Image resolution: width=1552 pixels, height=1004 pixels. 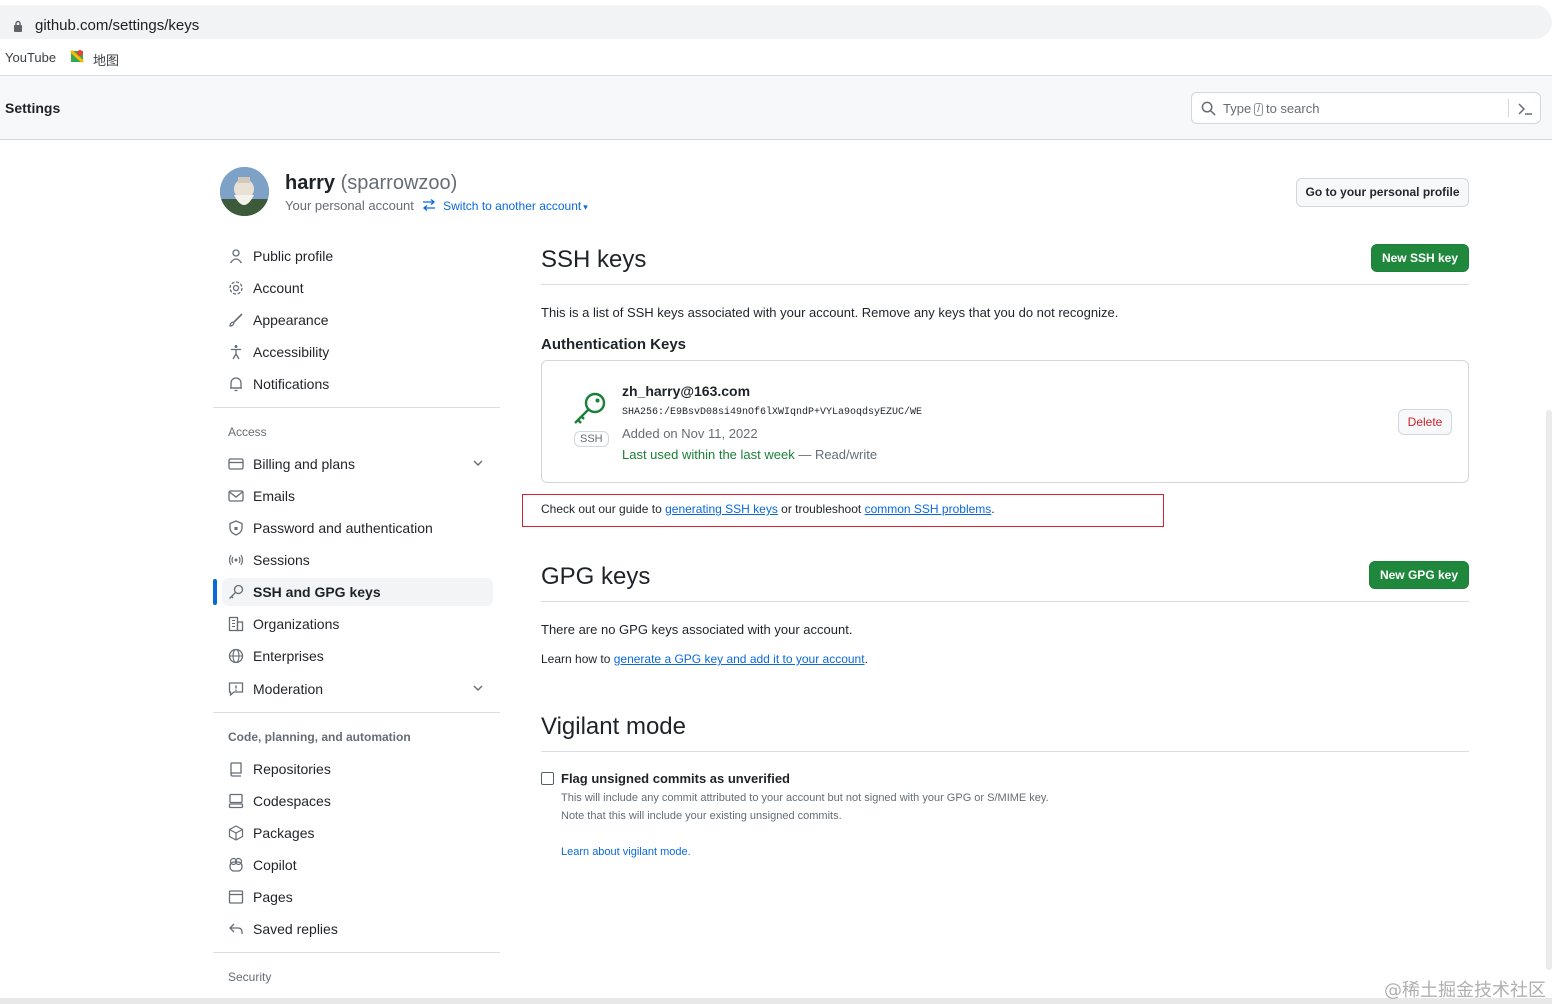 What do you see at coordinates (594, 259) in the screenshot?
I see `ssh-keys-heading: SSH keys` at bounding box center [594, 259].